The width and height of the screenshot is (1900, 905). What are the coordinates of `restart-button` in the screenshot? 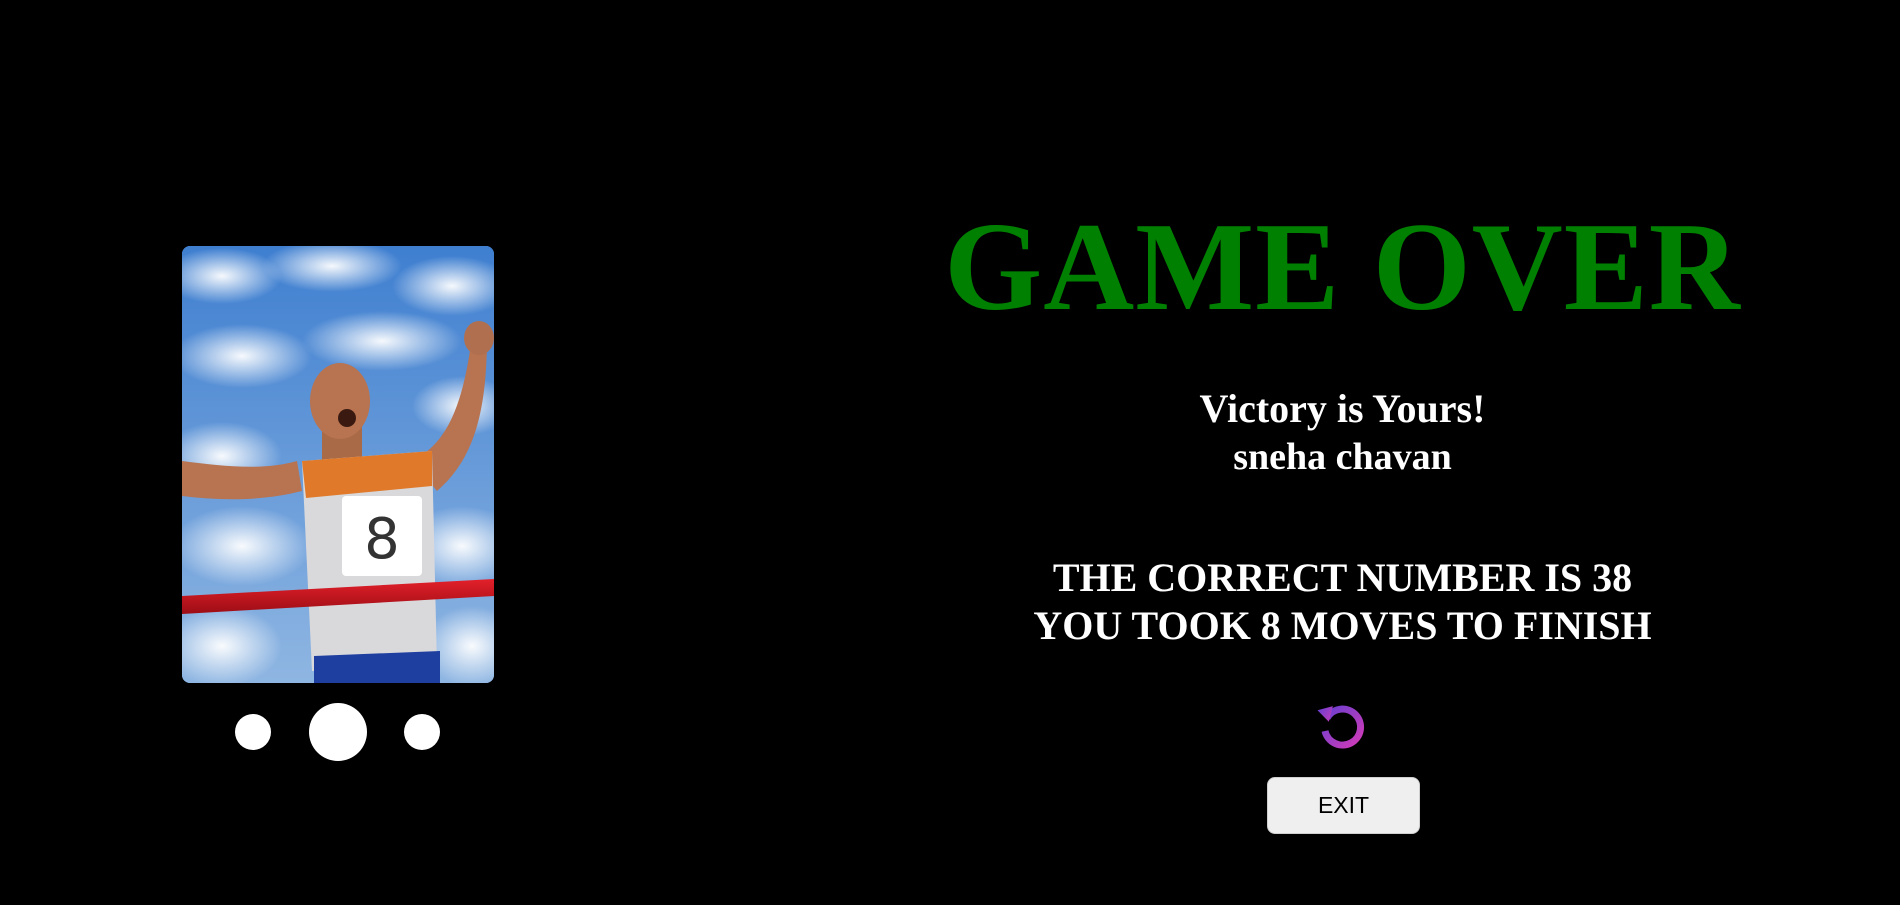 It's located at (1342, 725).